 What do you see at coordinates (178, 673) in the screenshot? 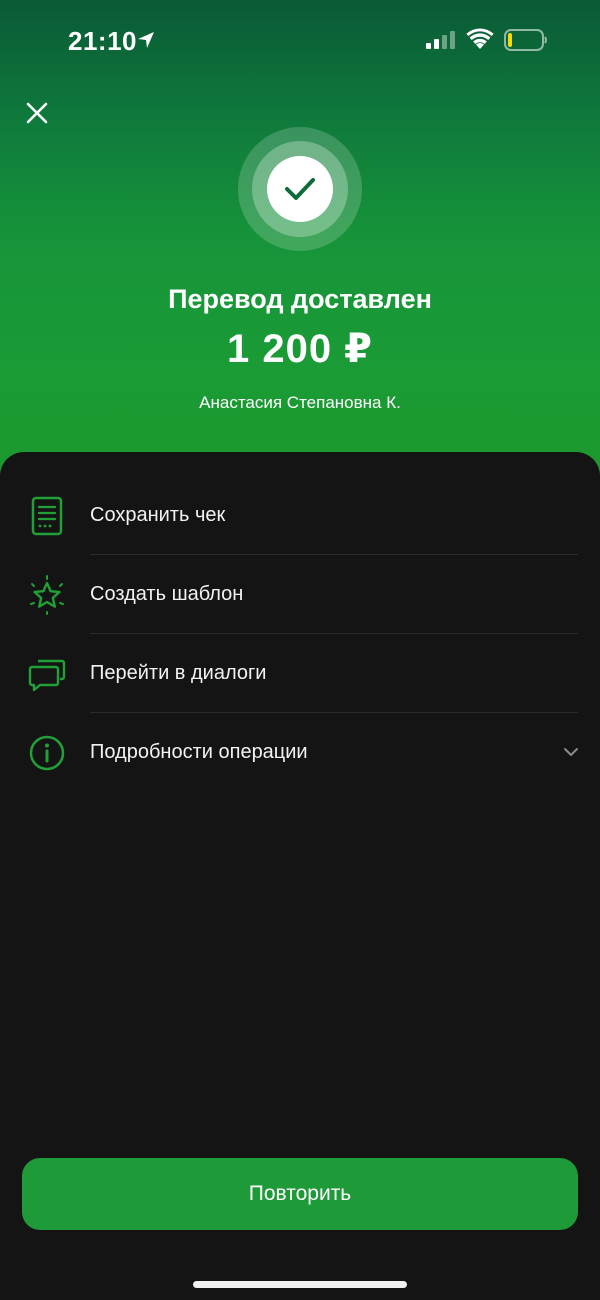
I see `action-label: Перейти в диалоги` at bounding box center [178, 673].